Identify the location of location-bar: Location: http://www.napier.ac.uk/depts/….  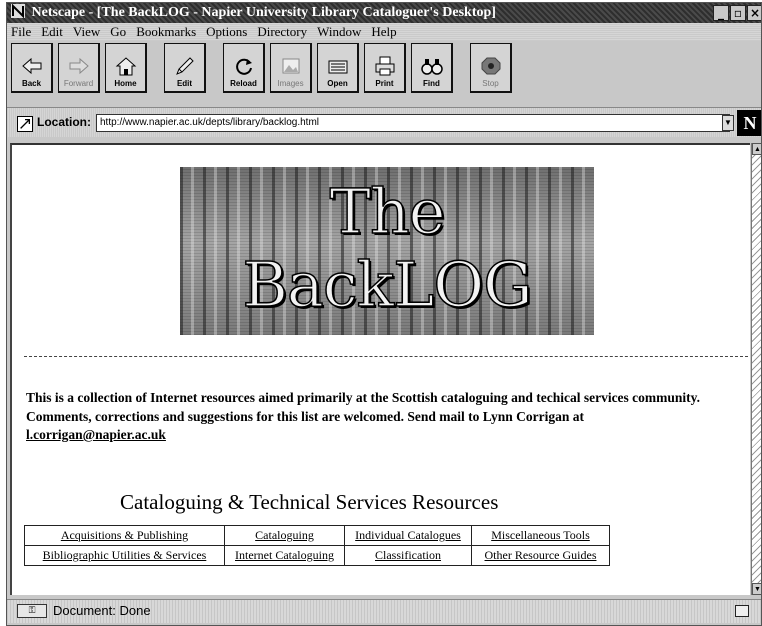
(384, 122).